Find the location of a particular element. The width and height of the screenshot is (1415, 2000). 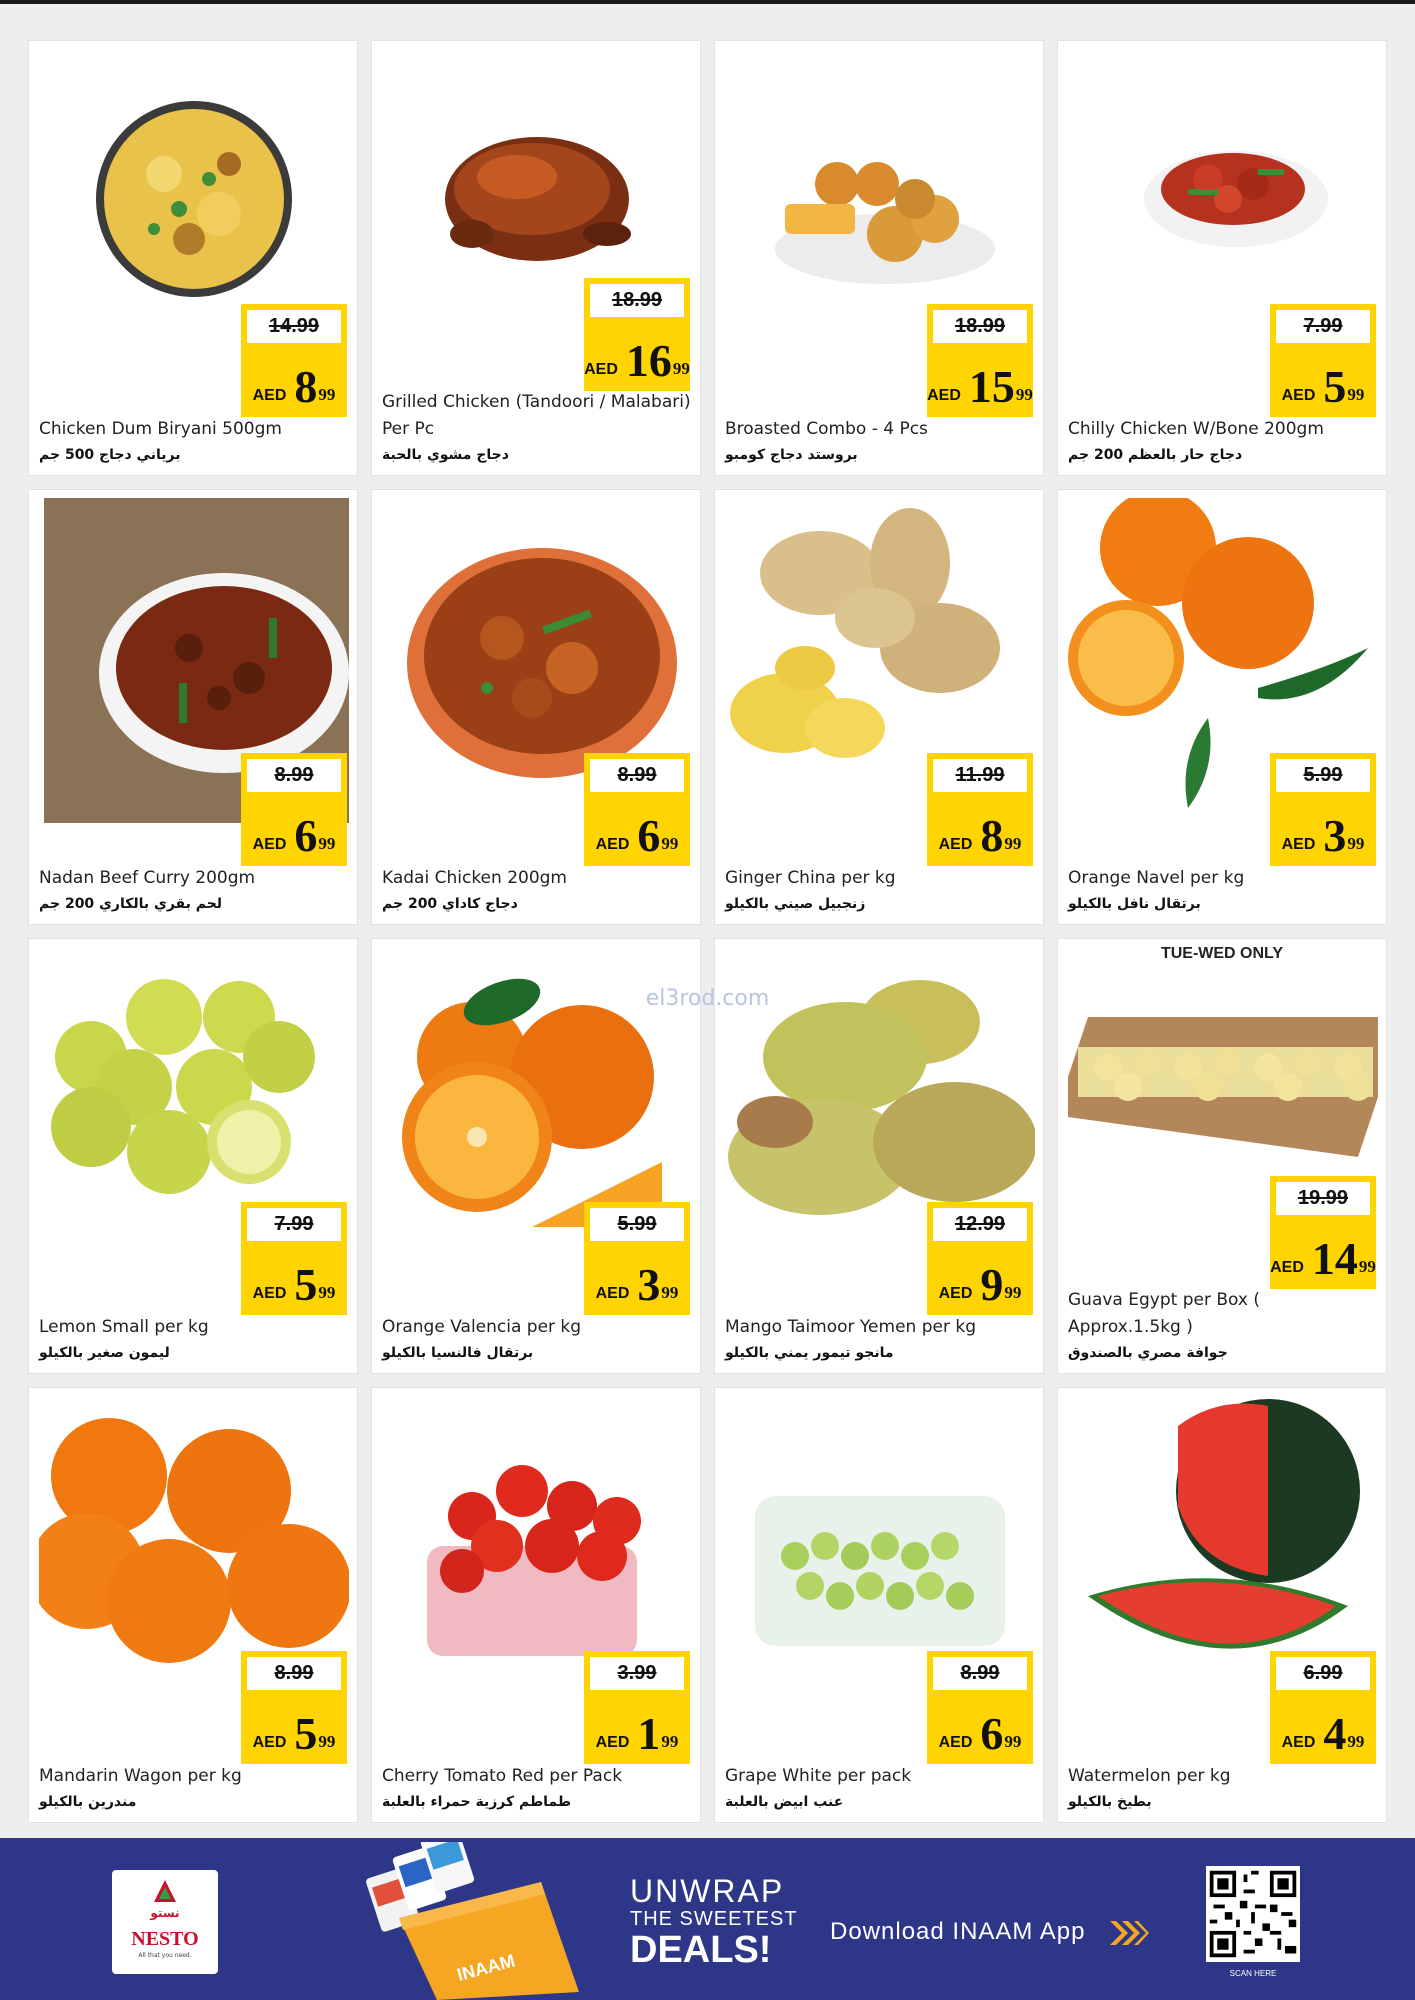

double-chevron-right-icon is located at coordinates (1129, 1933).